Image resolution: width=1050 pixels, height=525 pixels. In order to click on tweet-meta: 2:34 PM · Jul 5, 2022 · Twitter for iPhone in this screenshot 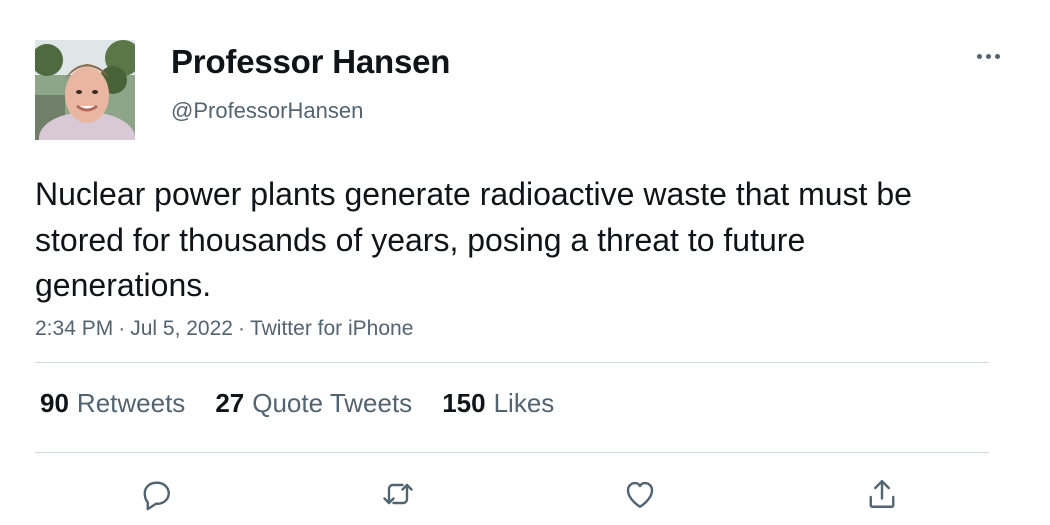, I will do `click(224, 329)`.